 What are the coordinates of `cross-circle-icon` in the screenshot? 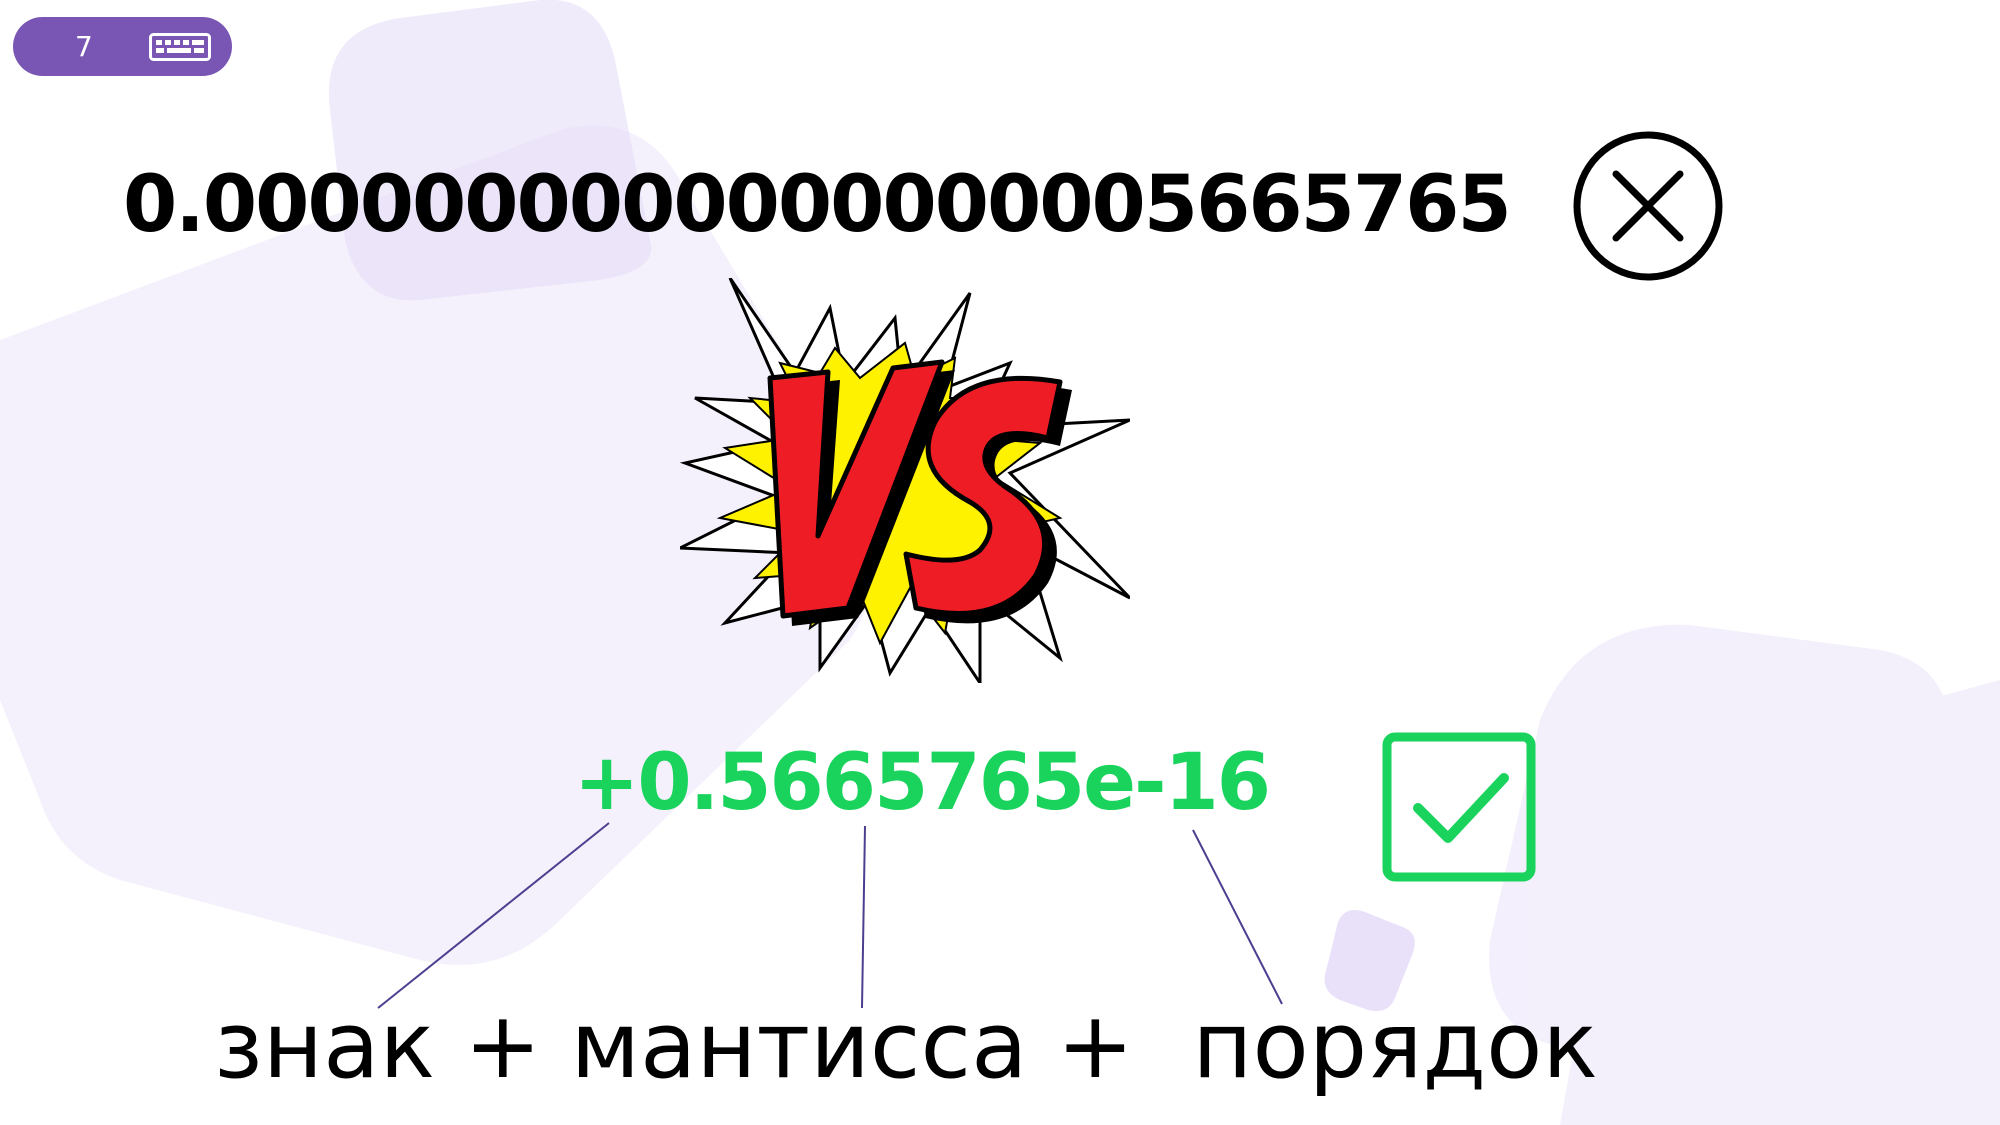 It's located at (1648, 206).